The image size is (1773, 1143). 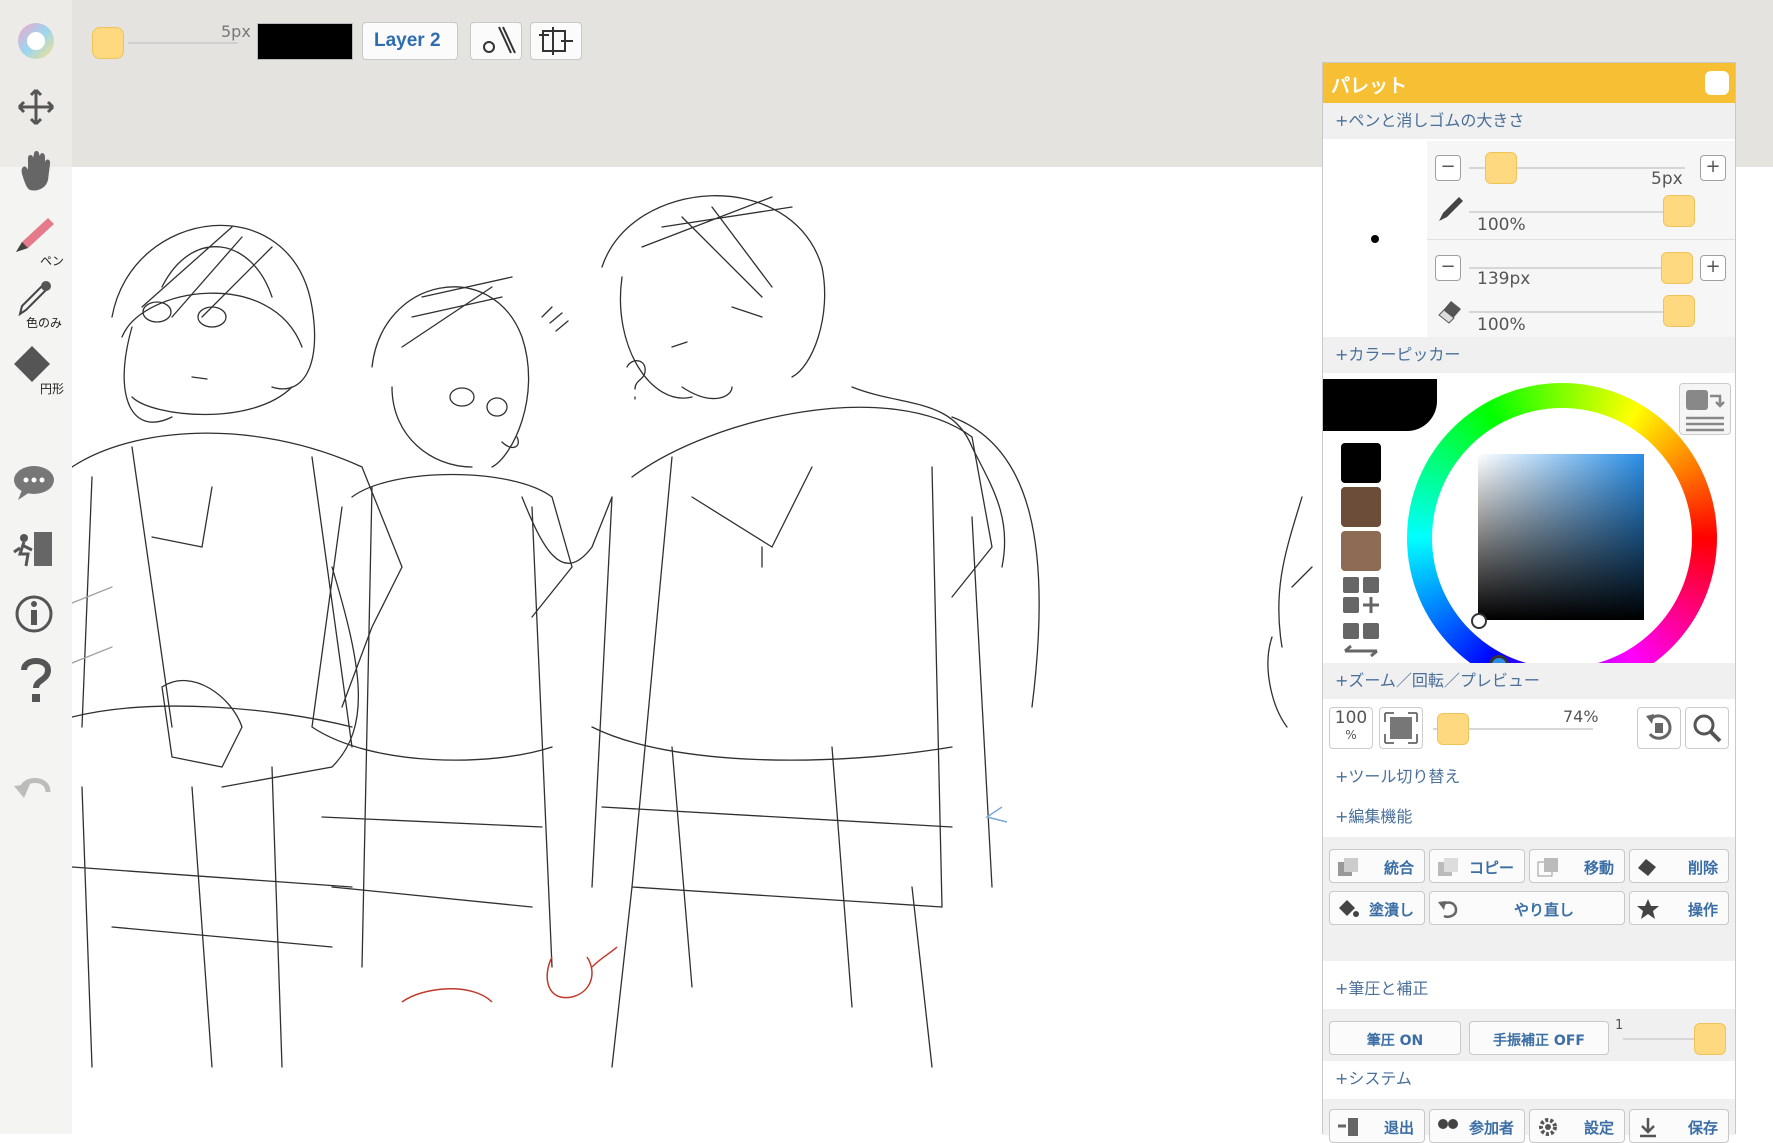 What do you see at coordinates (32, 364) in the screenshot?
I see `eraser-shape-icon` at bounding box center [32, 364].